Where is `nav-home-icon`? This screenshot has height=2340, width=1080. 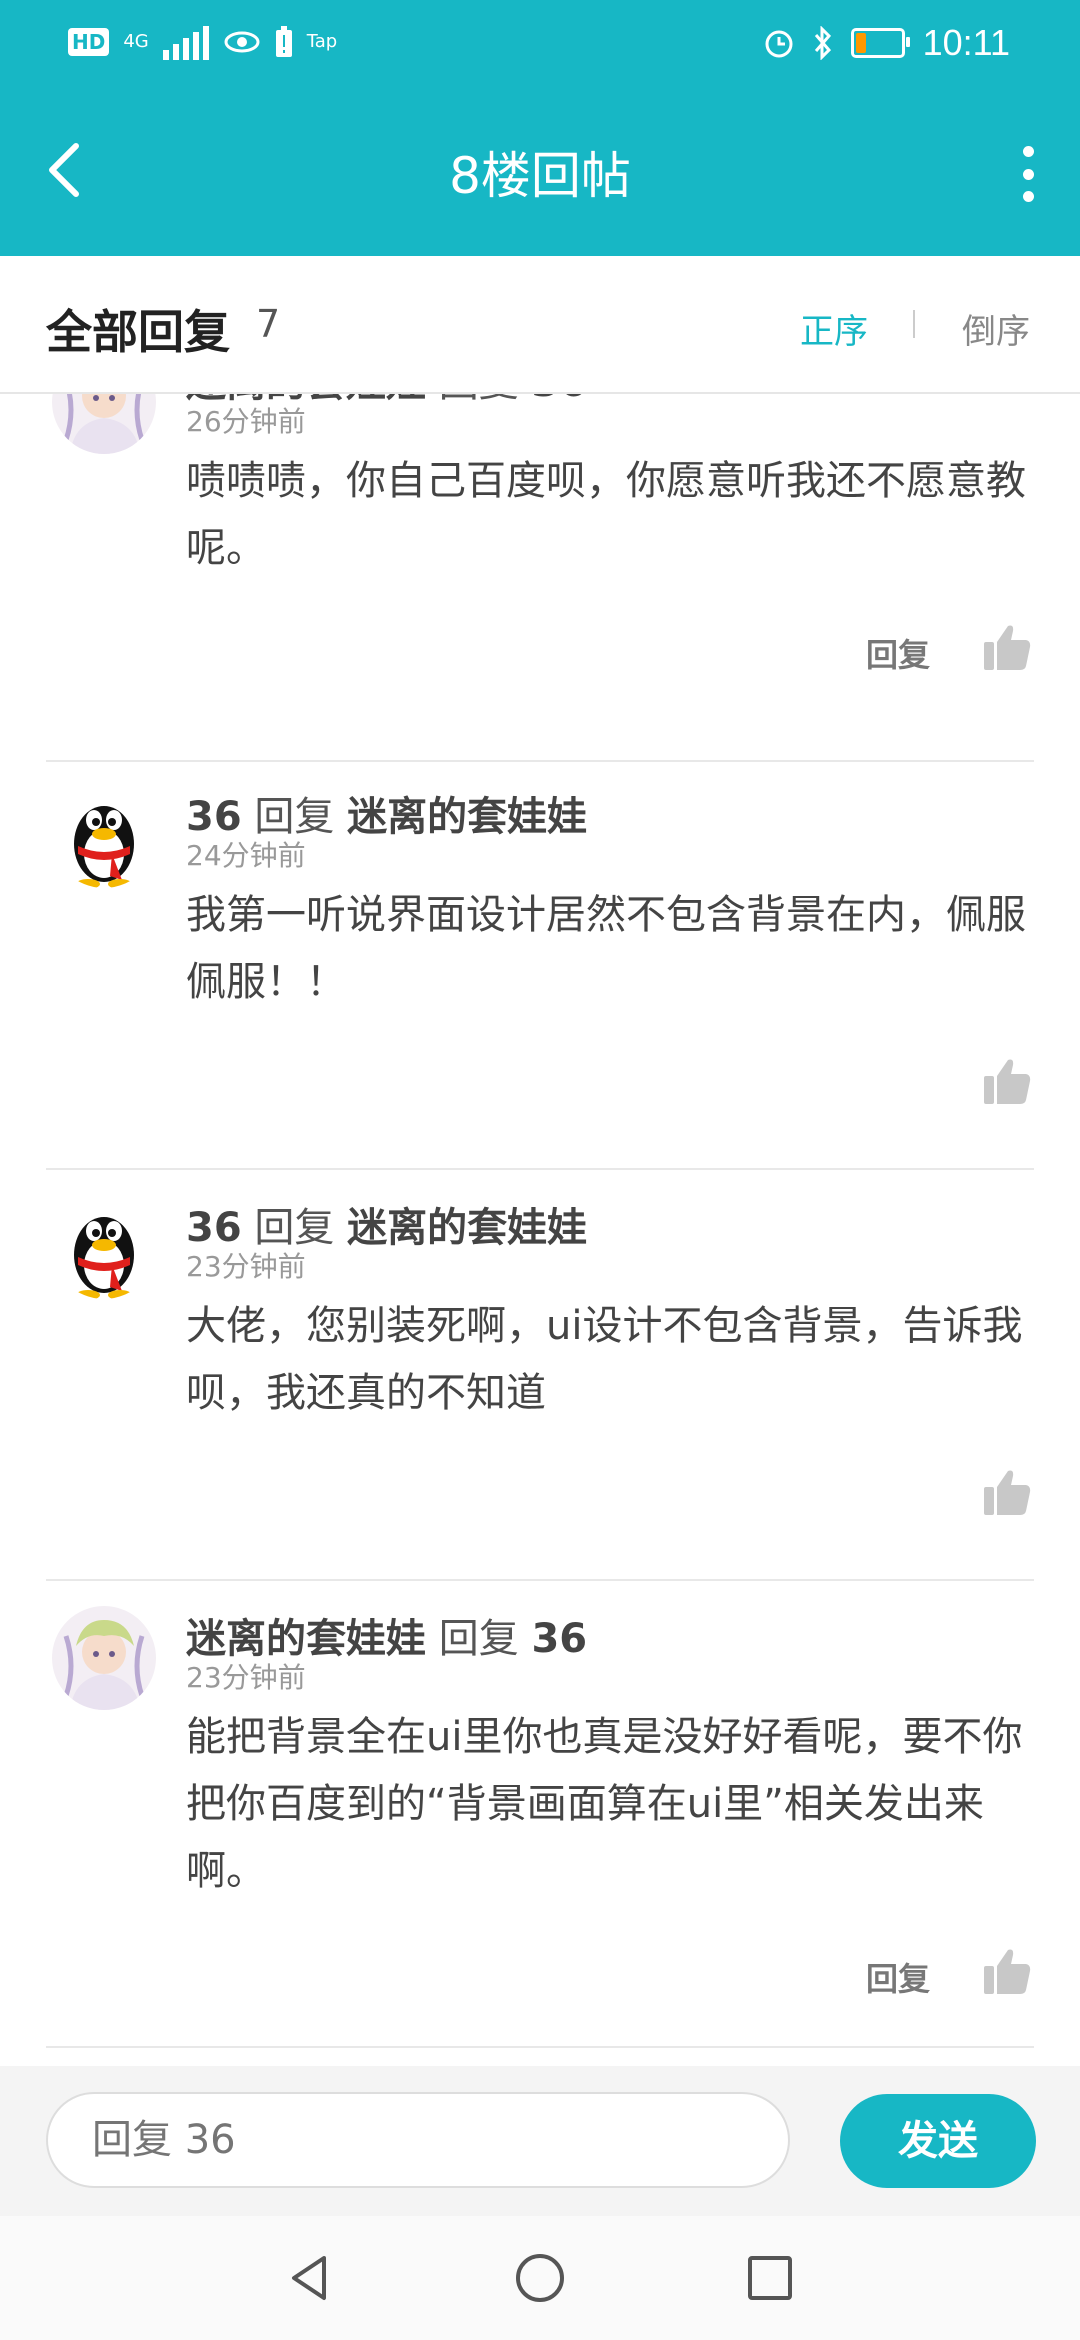 nav-home-icon is located at coordinates (540, 2278).